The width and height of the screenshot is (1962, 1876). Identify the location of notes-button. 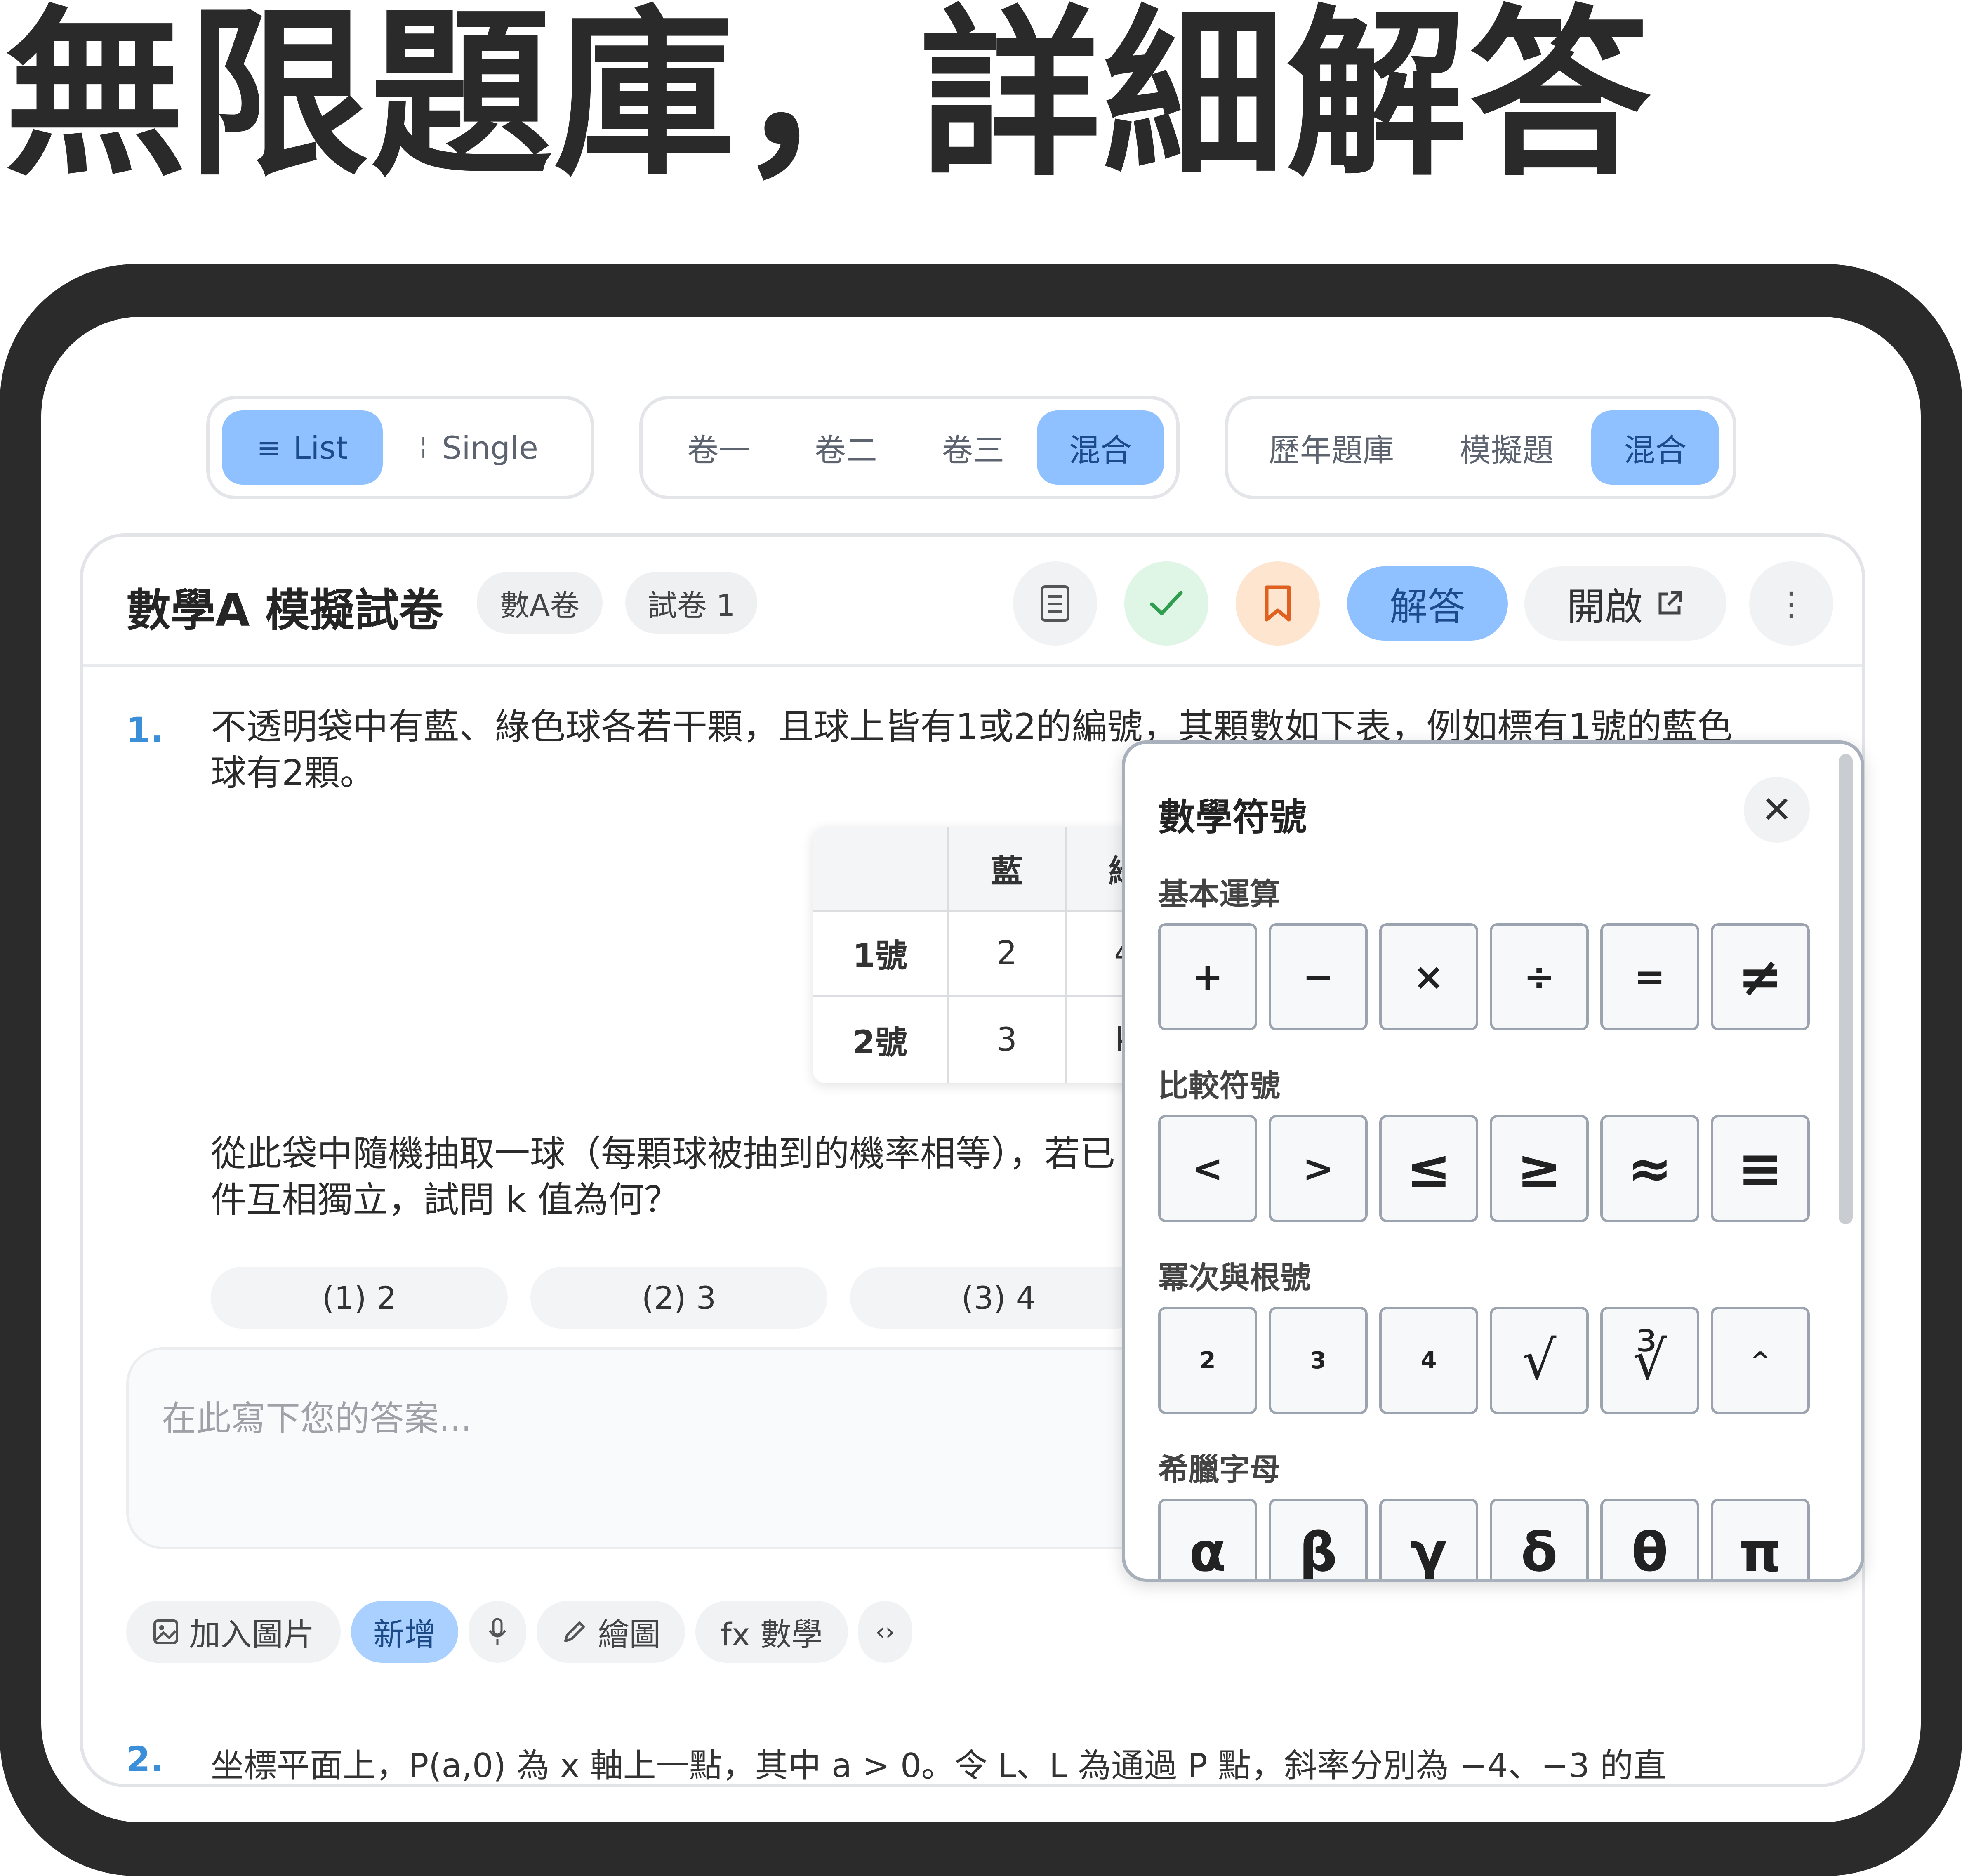
(1055, 603).